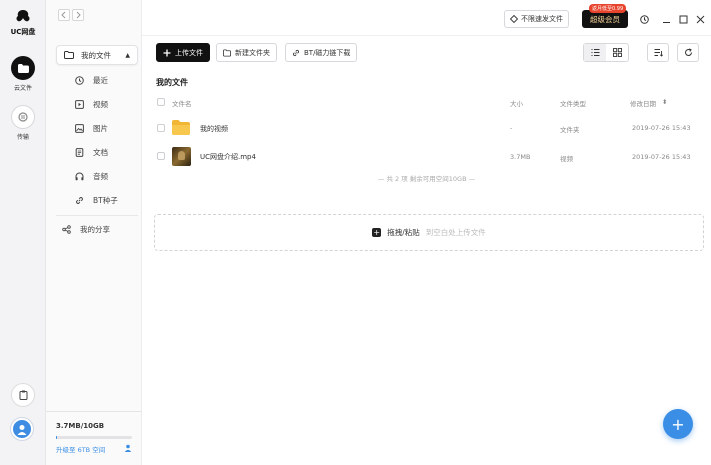 This screenshot has width=711, height=465. Describe the element at coordinates (94, 411) in the screenshot. I see `storage-divider` at that location.